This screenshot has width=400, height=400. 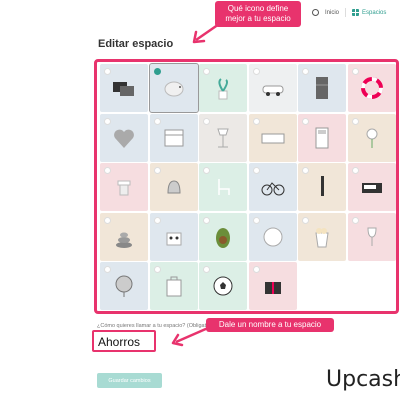 I want to click on name-tip-arrow, so click(x=190, y=336).